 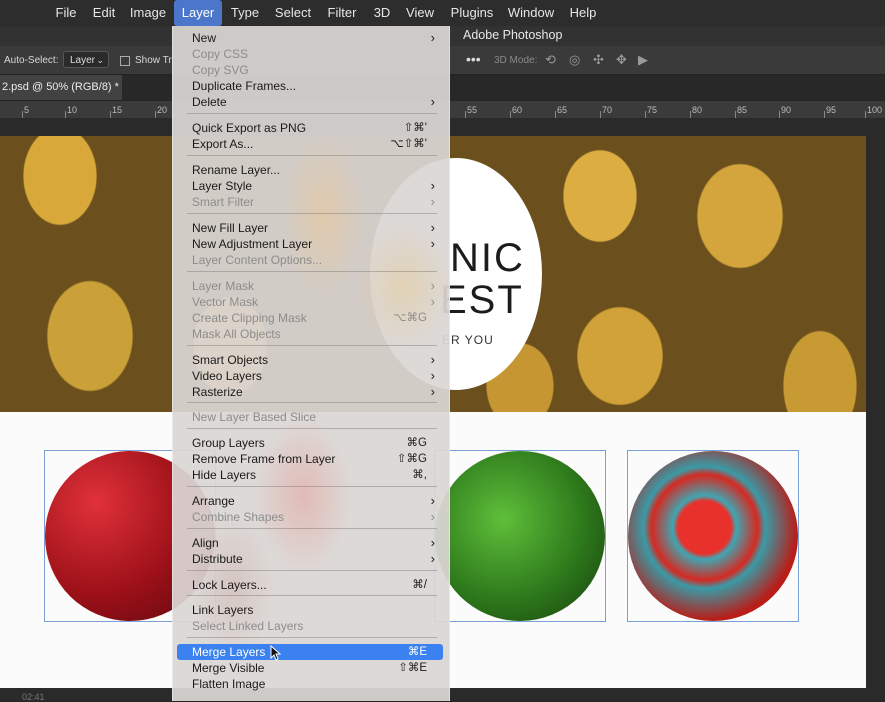 What do you see at coordinates (125, 61) in the screenshot?
I see `show-transform-checkbox` at bounding box center [125, 61].